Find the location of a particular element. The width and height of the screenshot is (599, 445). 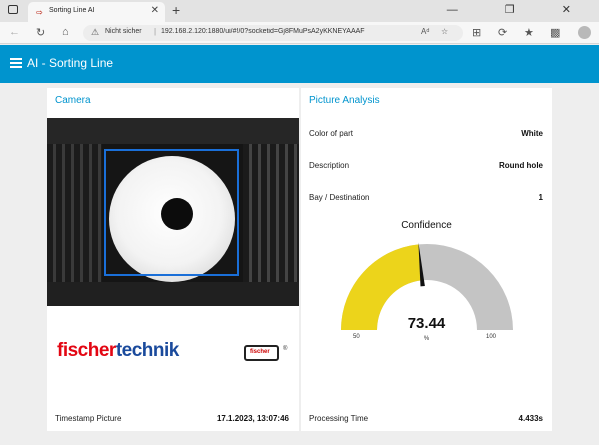

node-red-favicon-icon: ⇨ is located at coordinates (39, 12).